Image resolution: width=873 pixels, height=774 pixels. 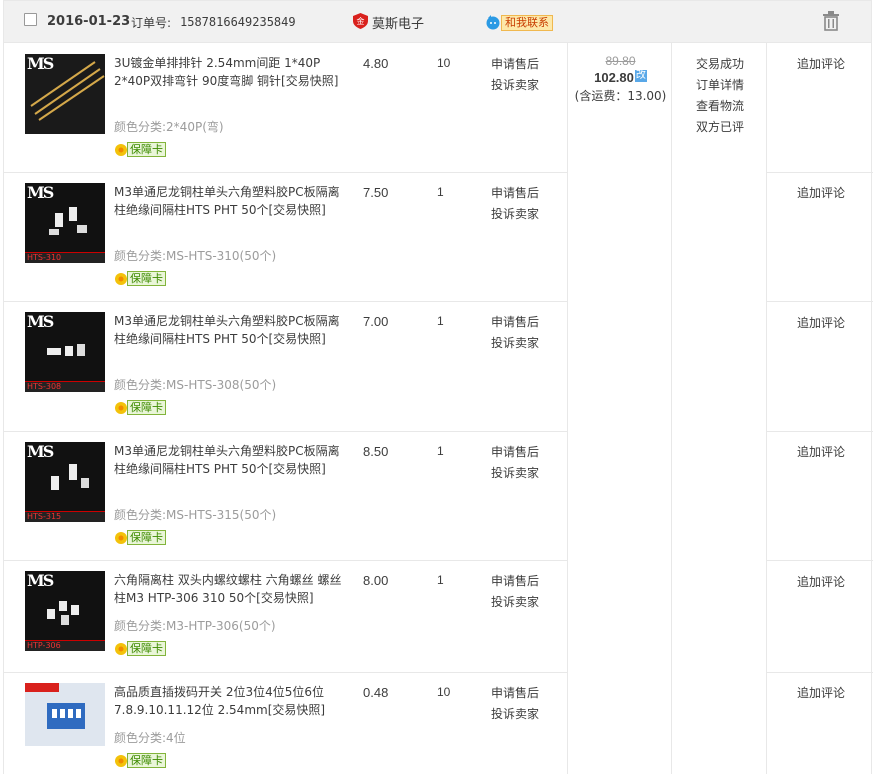 I want to click on order-total: 89.80 102.80 改 (含运费：13.00), so click(x=620, y=73).